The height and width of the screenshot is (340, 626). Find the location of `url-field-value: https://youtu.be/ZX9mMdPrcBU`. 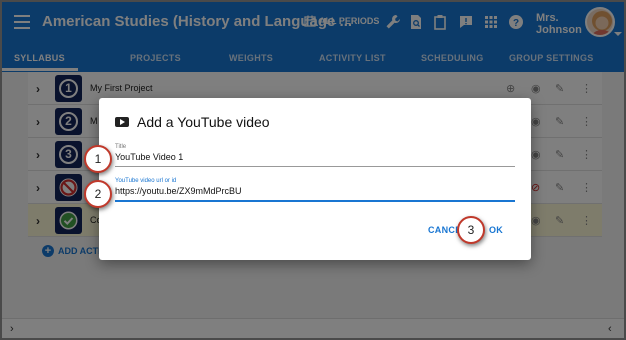

url-field-value: https://youtu.be/ZX9mMdPrcBU is located at coordinates (315, 192).